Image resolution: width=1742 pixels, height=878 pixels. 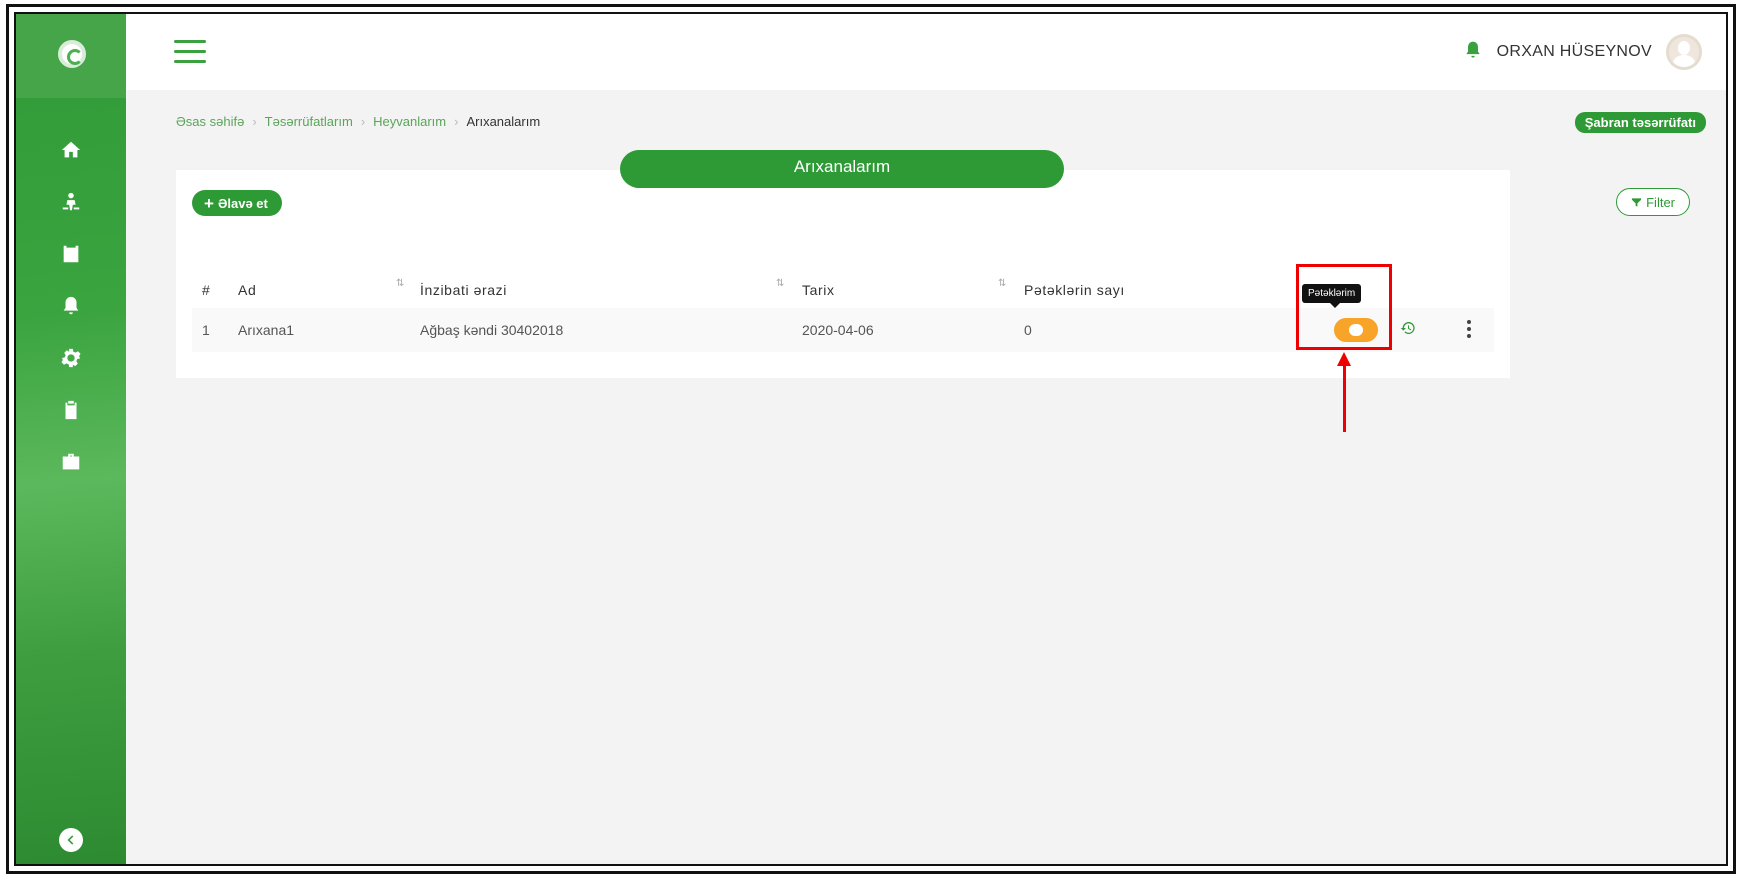 I want to click on plus-icon: +, so click(x=209, y=203).